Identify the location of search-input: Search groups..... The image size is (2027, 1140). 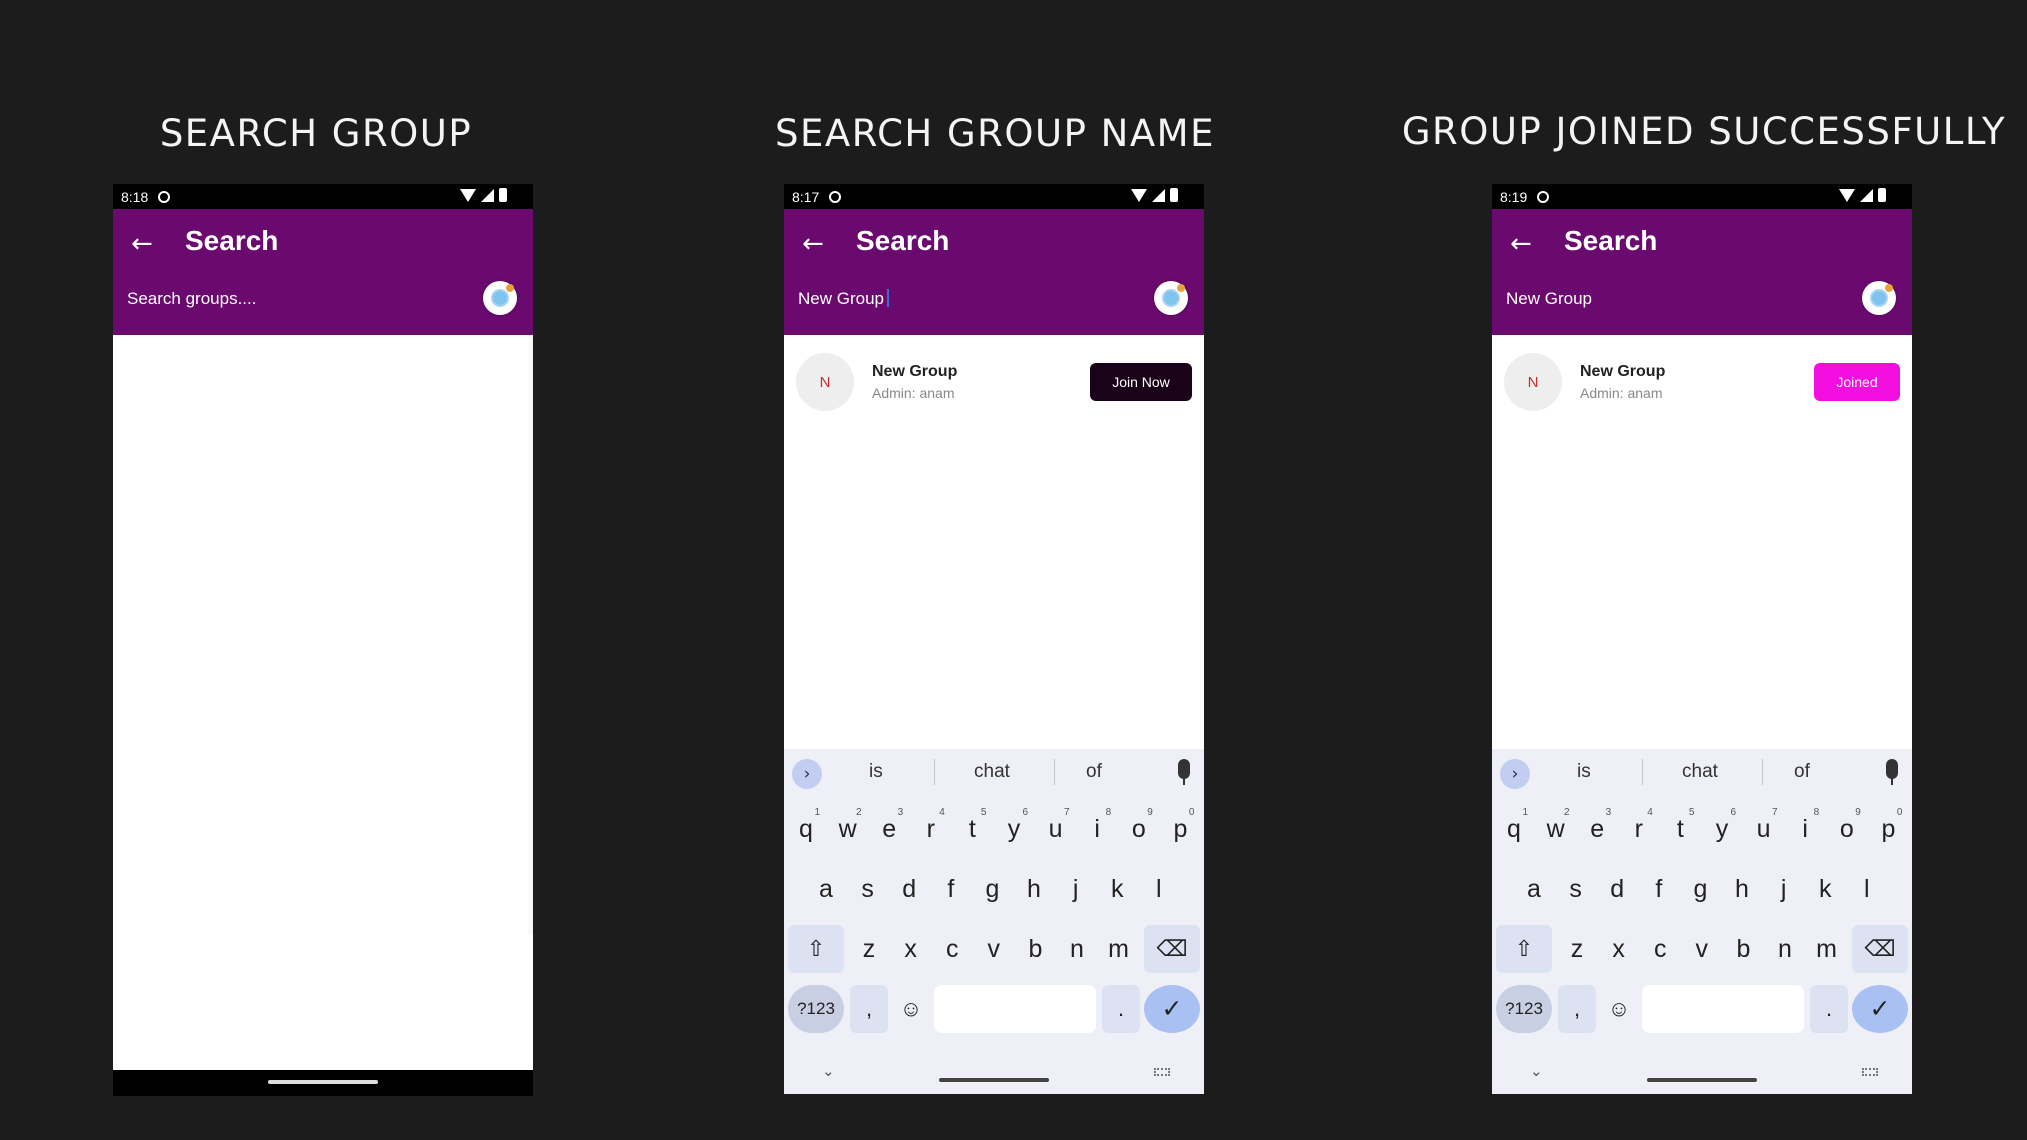
(191, 299).